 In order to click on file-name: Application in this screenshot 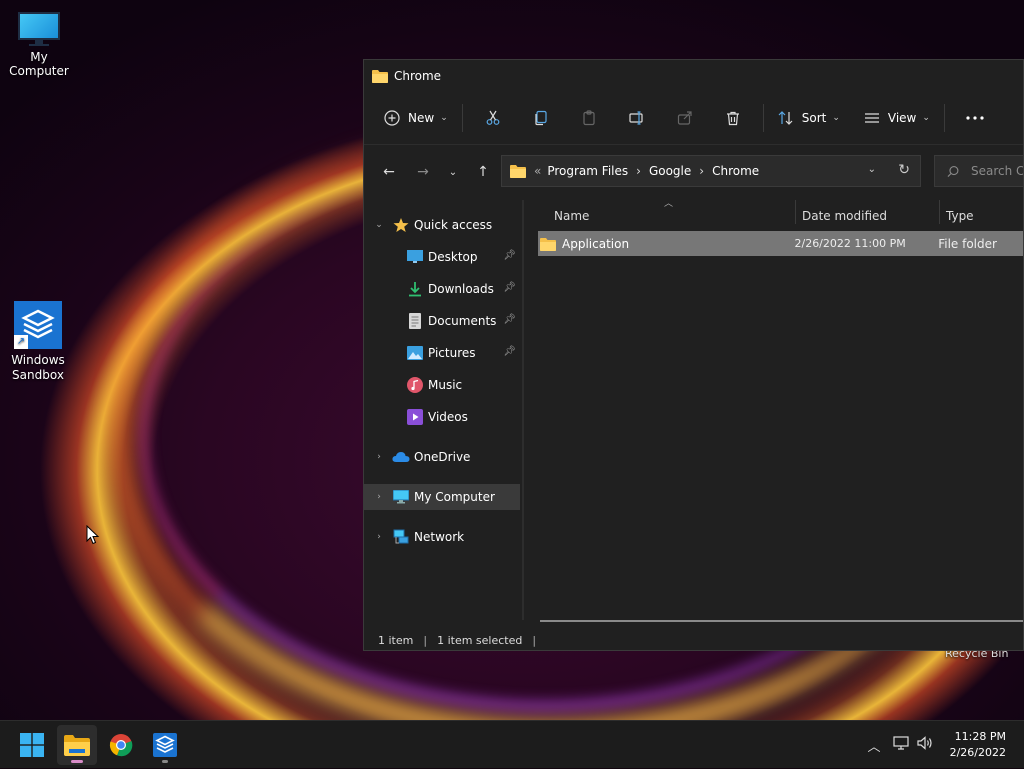, I will do `click(596, 243)`.